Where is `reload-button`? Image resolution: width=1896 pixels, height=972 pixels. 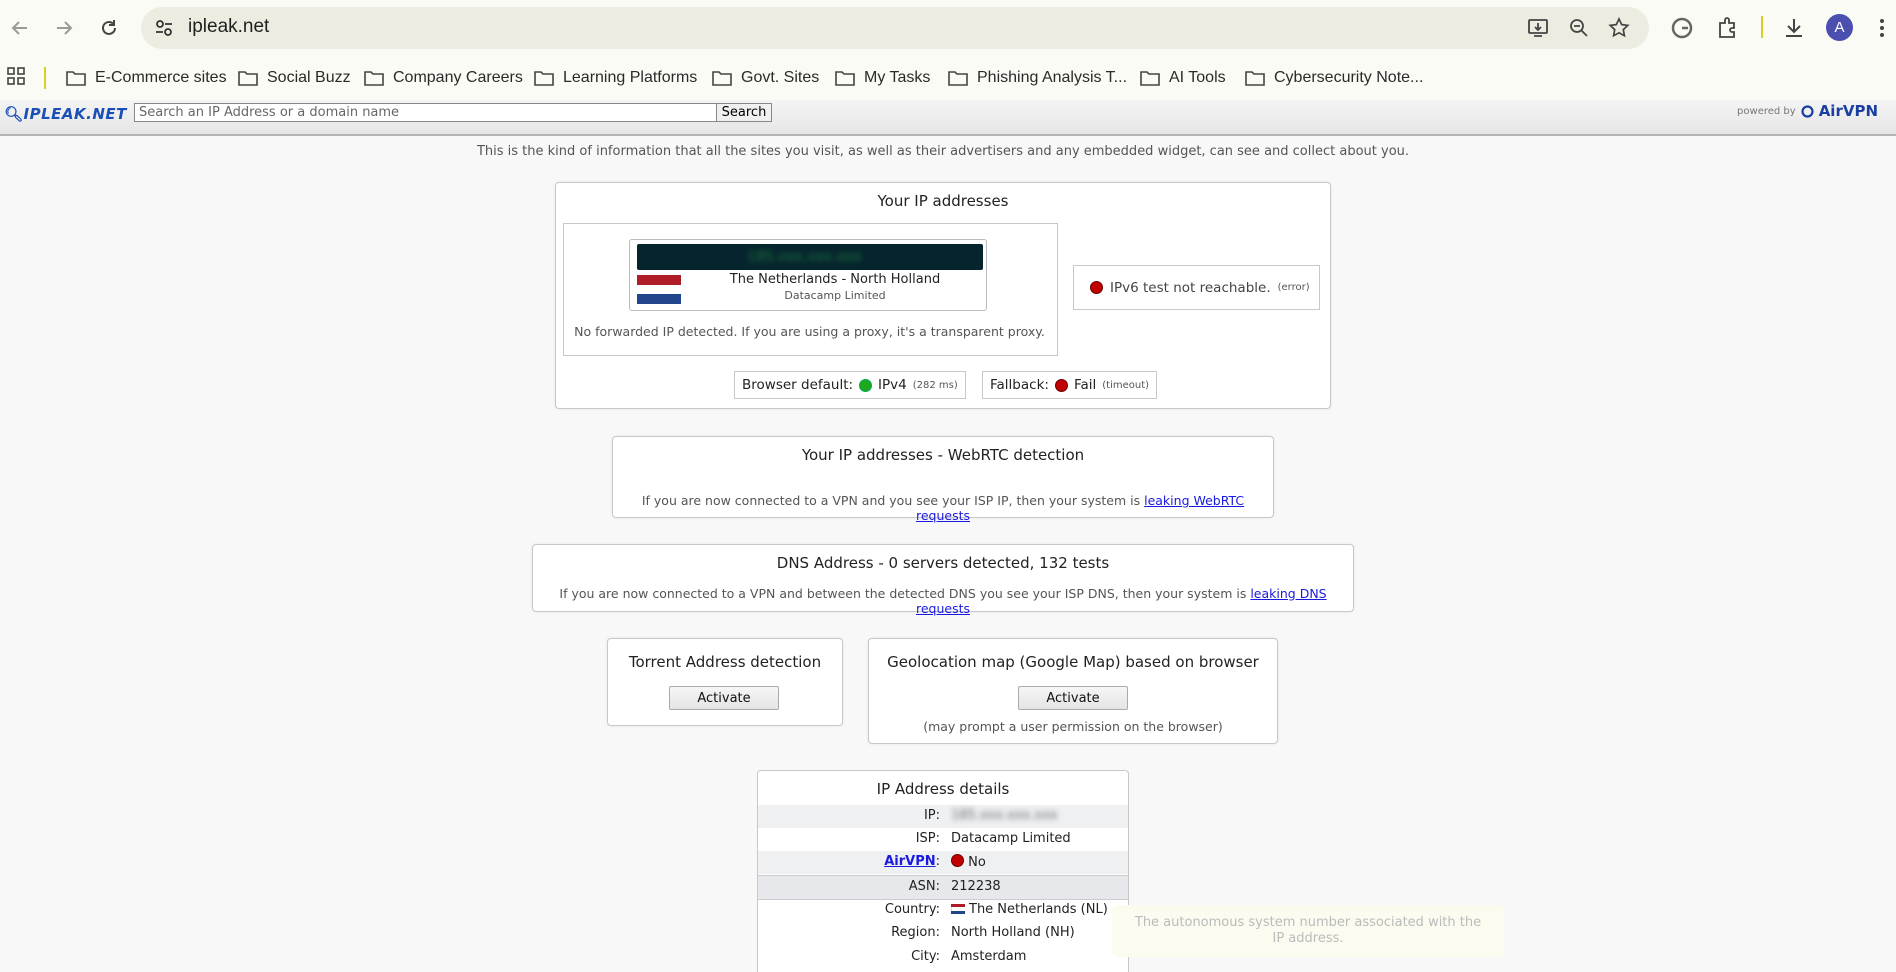 reload-button is located at coordinates (109, 28).